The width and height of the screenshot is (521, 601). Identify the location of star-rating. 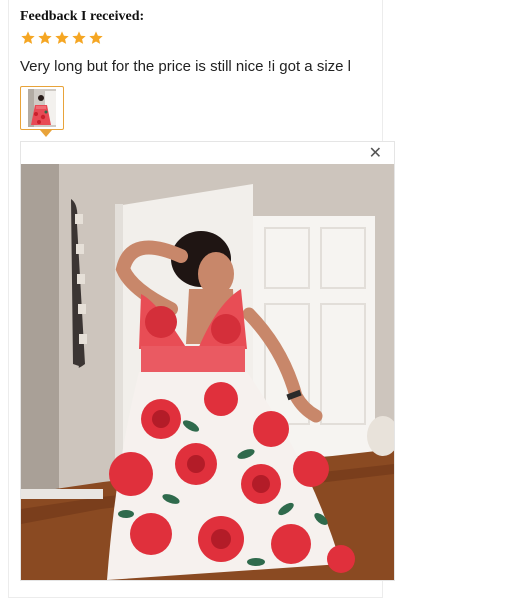
(62, 38).